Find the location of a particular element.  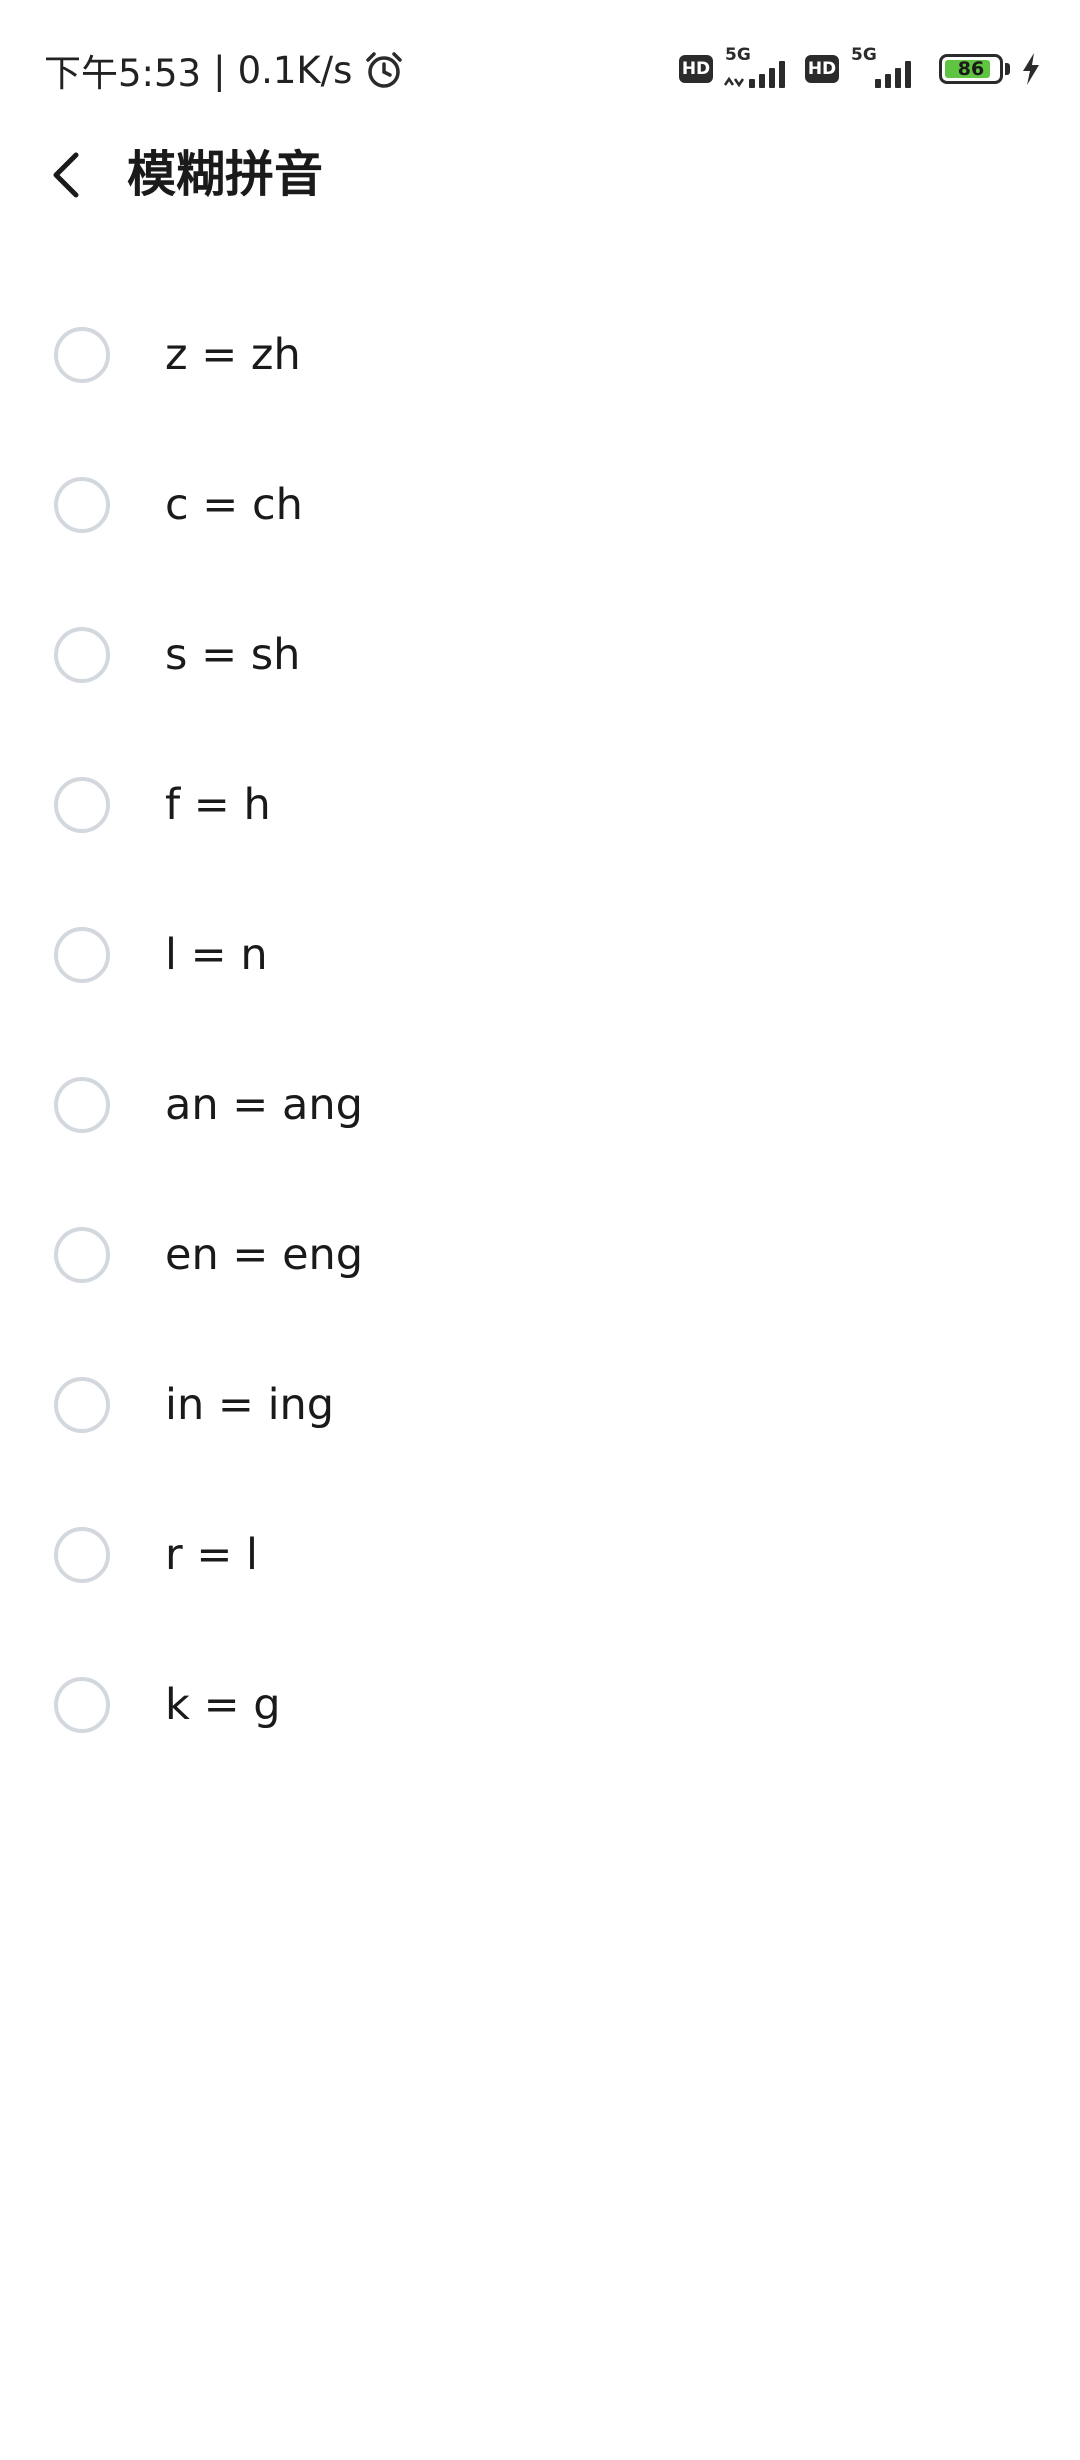

hd-badge-1: HD is located at coordinates (696, 69).